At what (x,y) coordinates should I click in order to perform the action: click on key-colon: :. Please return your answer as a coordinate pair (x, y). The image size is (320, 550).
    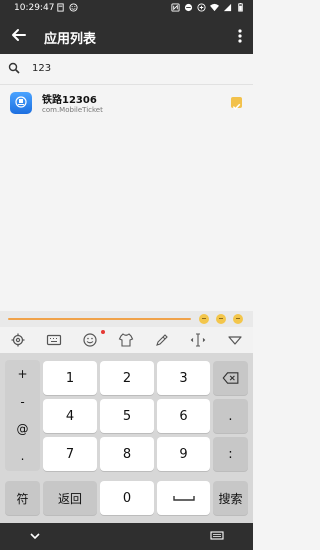
    Looking at the image, I should click on (230, 454).